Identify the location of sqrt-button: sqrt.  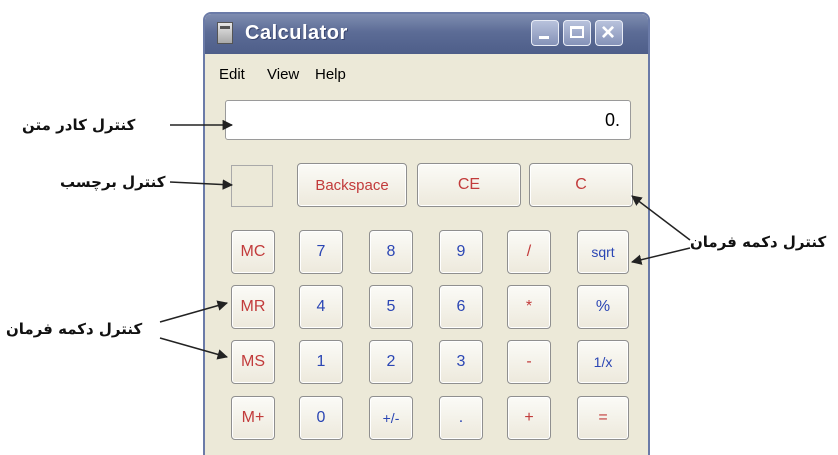
(603, 252).